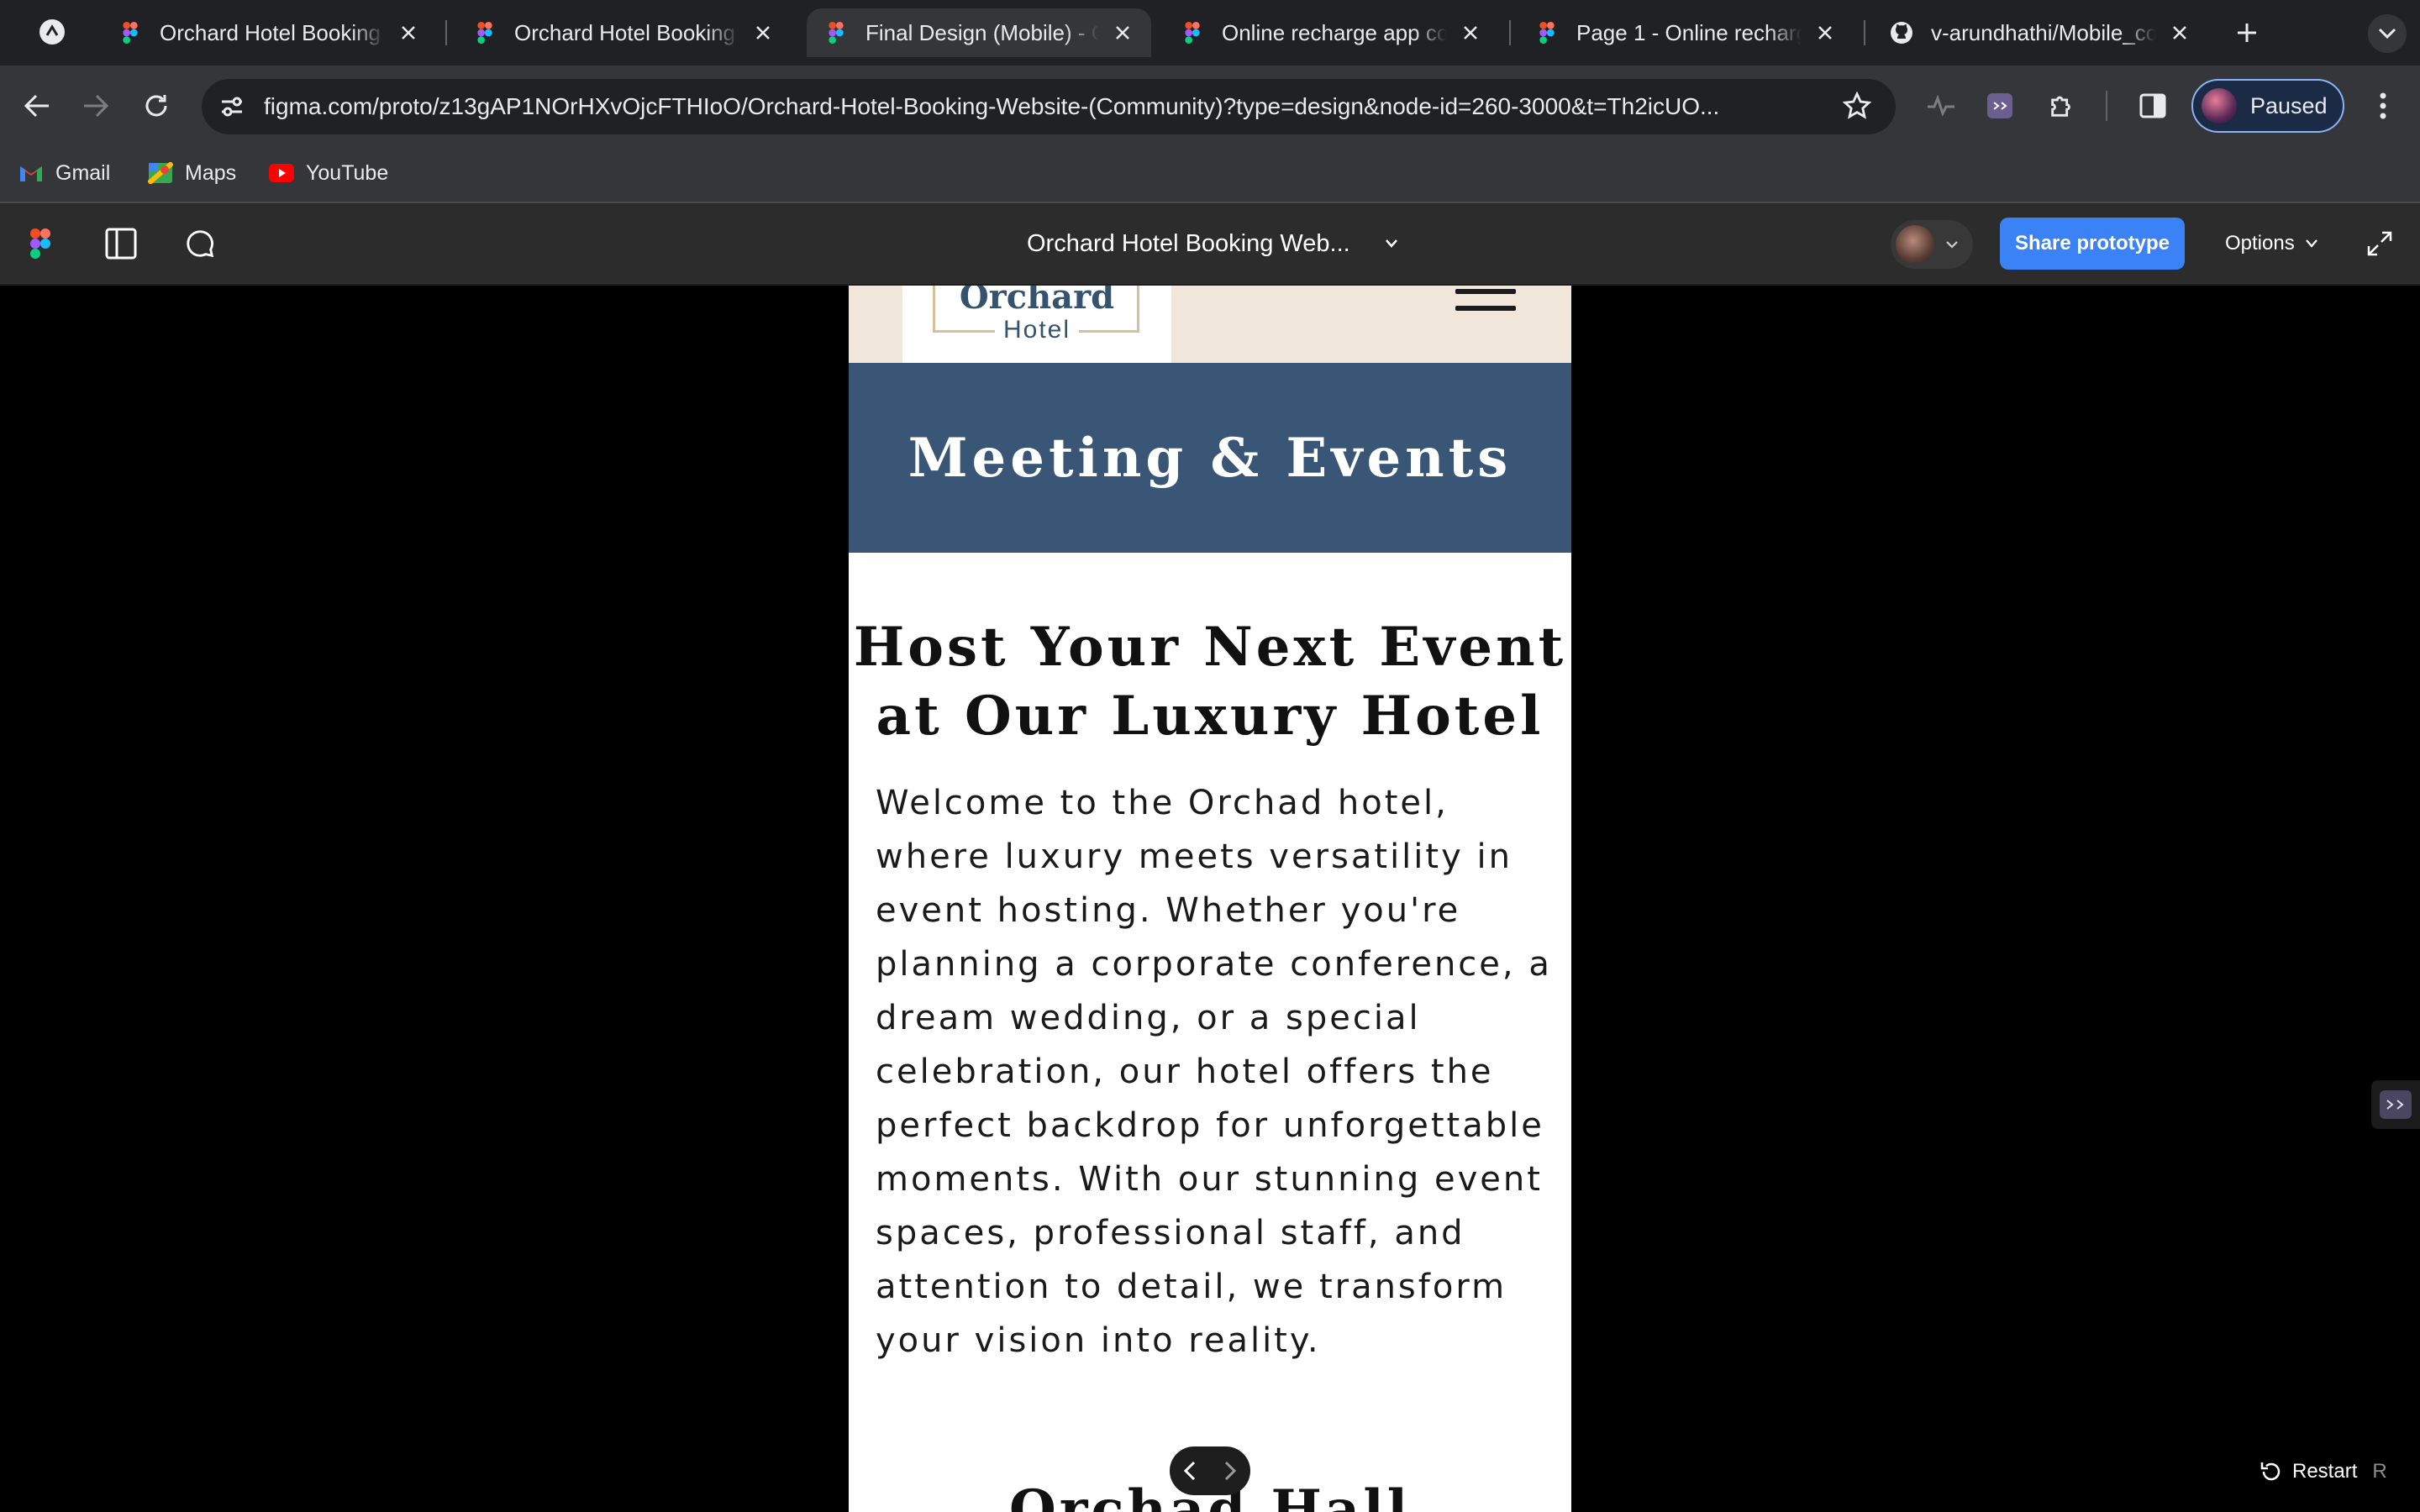 The height and width of the screenshot is (1512, 2420). What do you see at coordinates (2388, 33) in the screenshot?
I see `tab-list-chevron-icon` at bounding box center [2388, 33].